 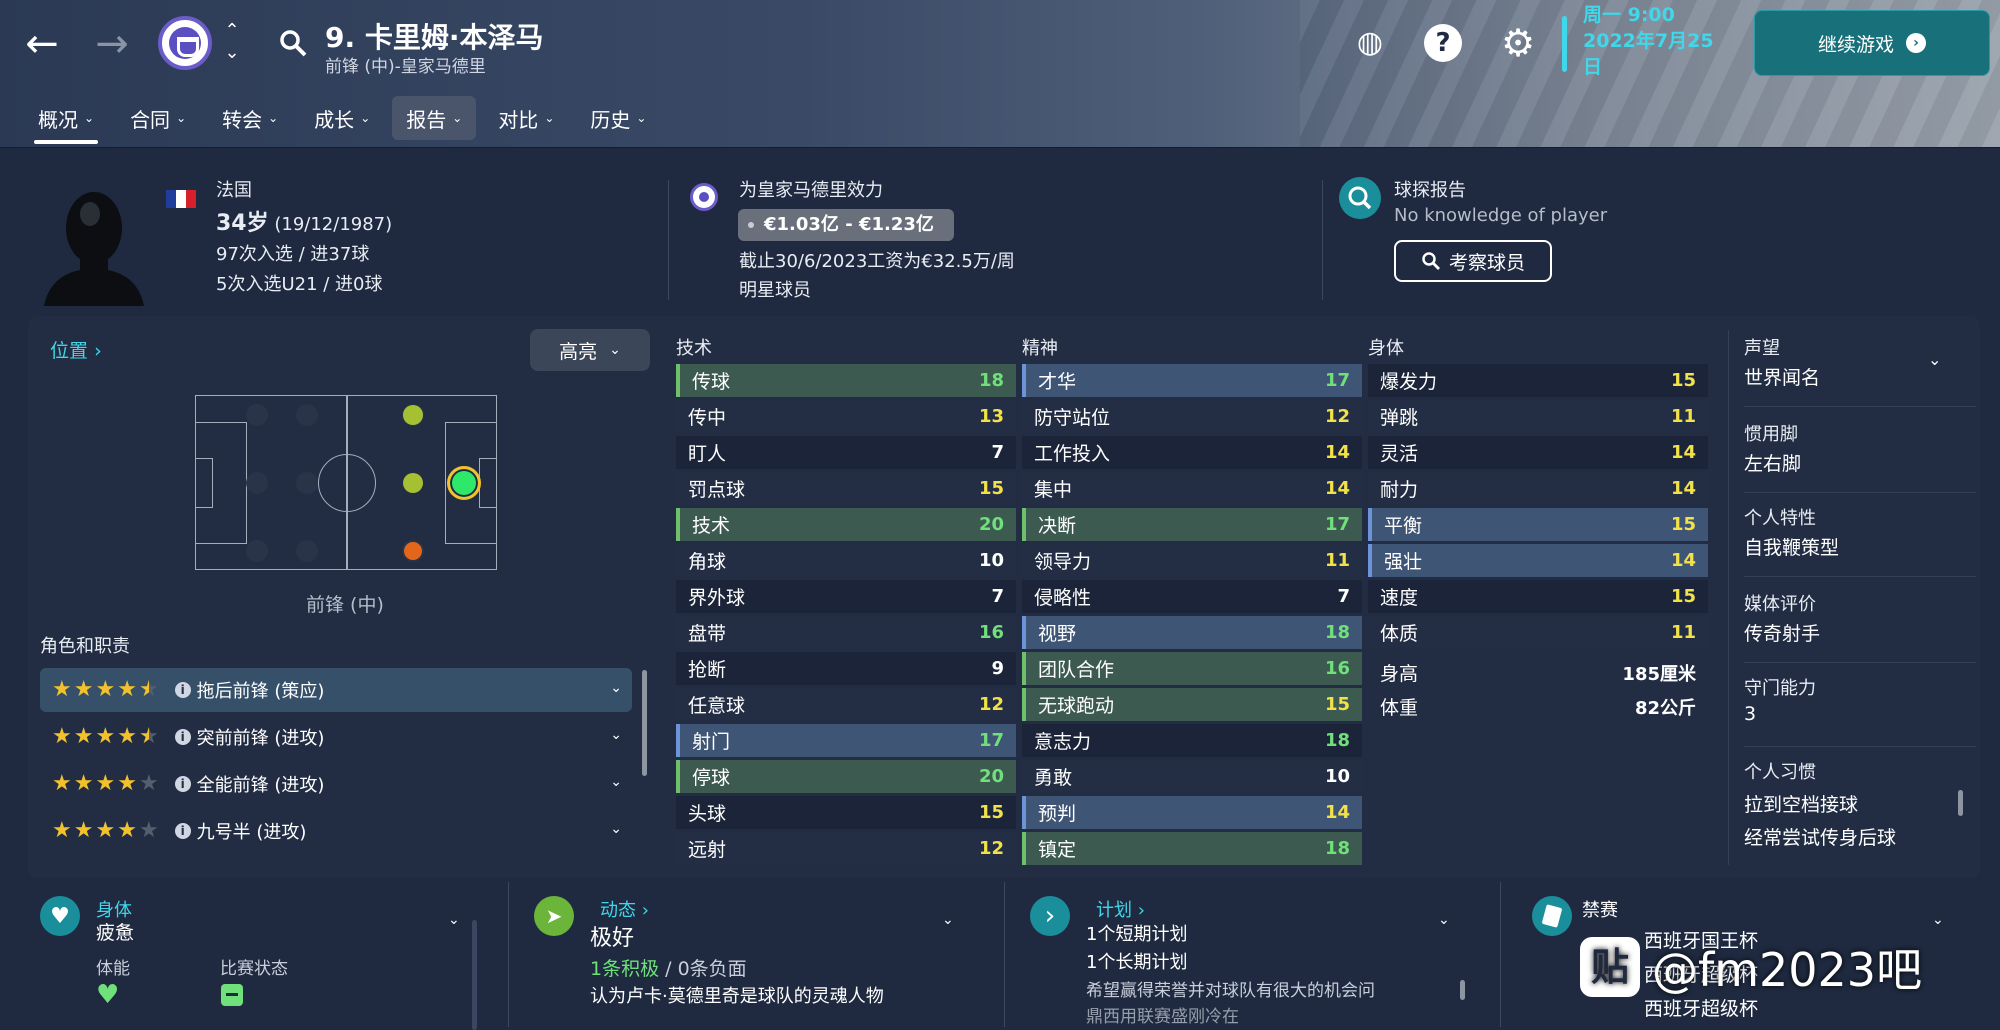 What do you see at coordinates (624, 909) in the screenshot?
I see `card-title-dynamics: 动态 ›` at bounding box center [624, 909].